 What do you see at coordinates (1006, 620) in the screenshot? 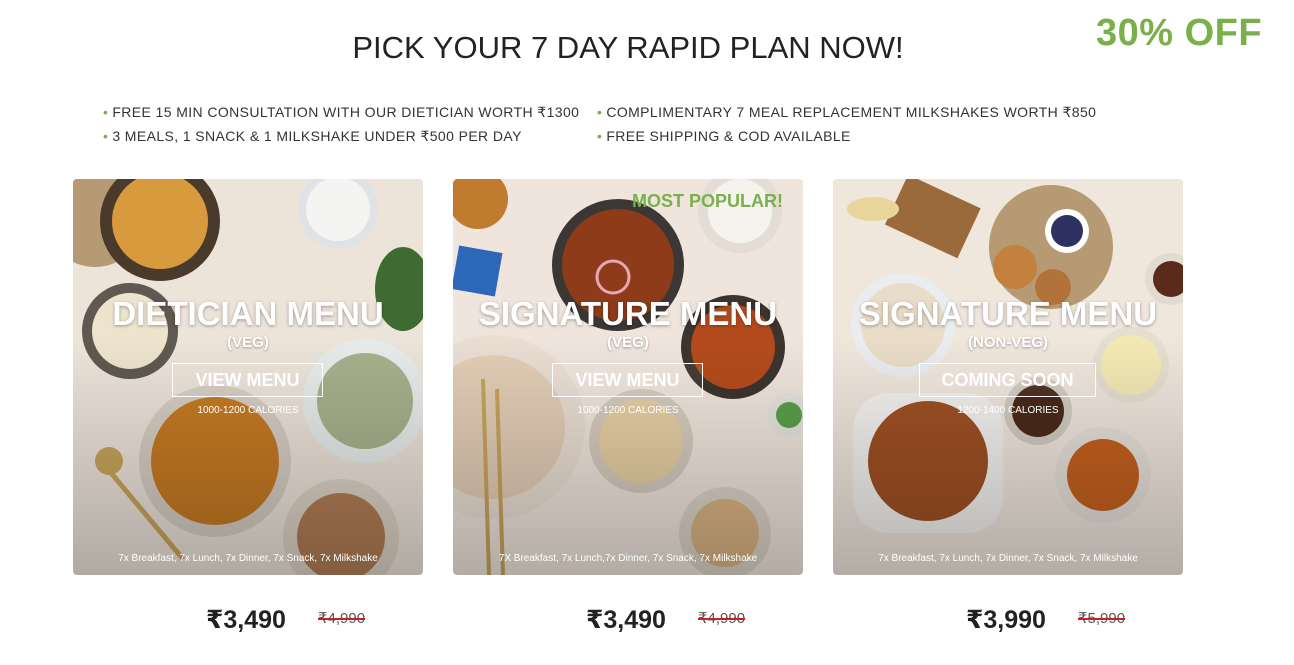
I see `plan-price: ₹3,990` at bounding box center [1006, 620].